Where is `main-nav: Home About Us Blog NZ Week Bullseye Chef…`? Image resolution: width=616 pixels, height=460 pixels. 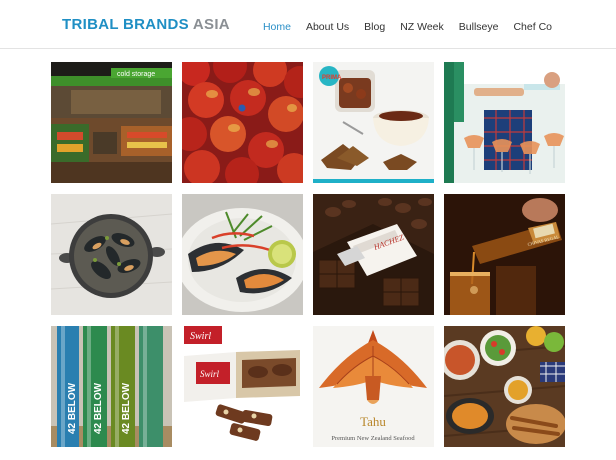
main-nav: Home About Us Blog NZ Week Bullseye Chef… is located at coordinates (407, 27).